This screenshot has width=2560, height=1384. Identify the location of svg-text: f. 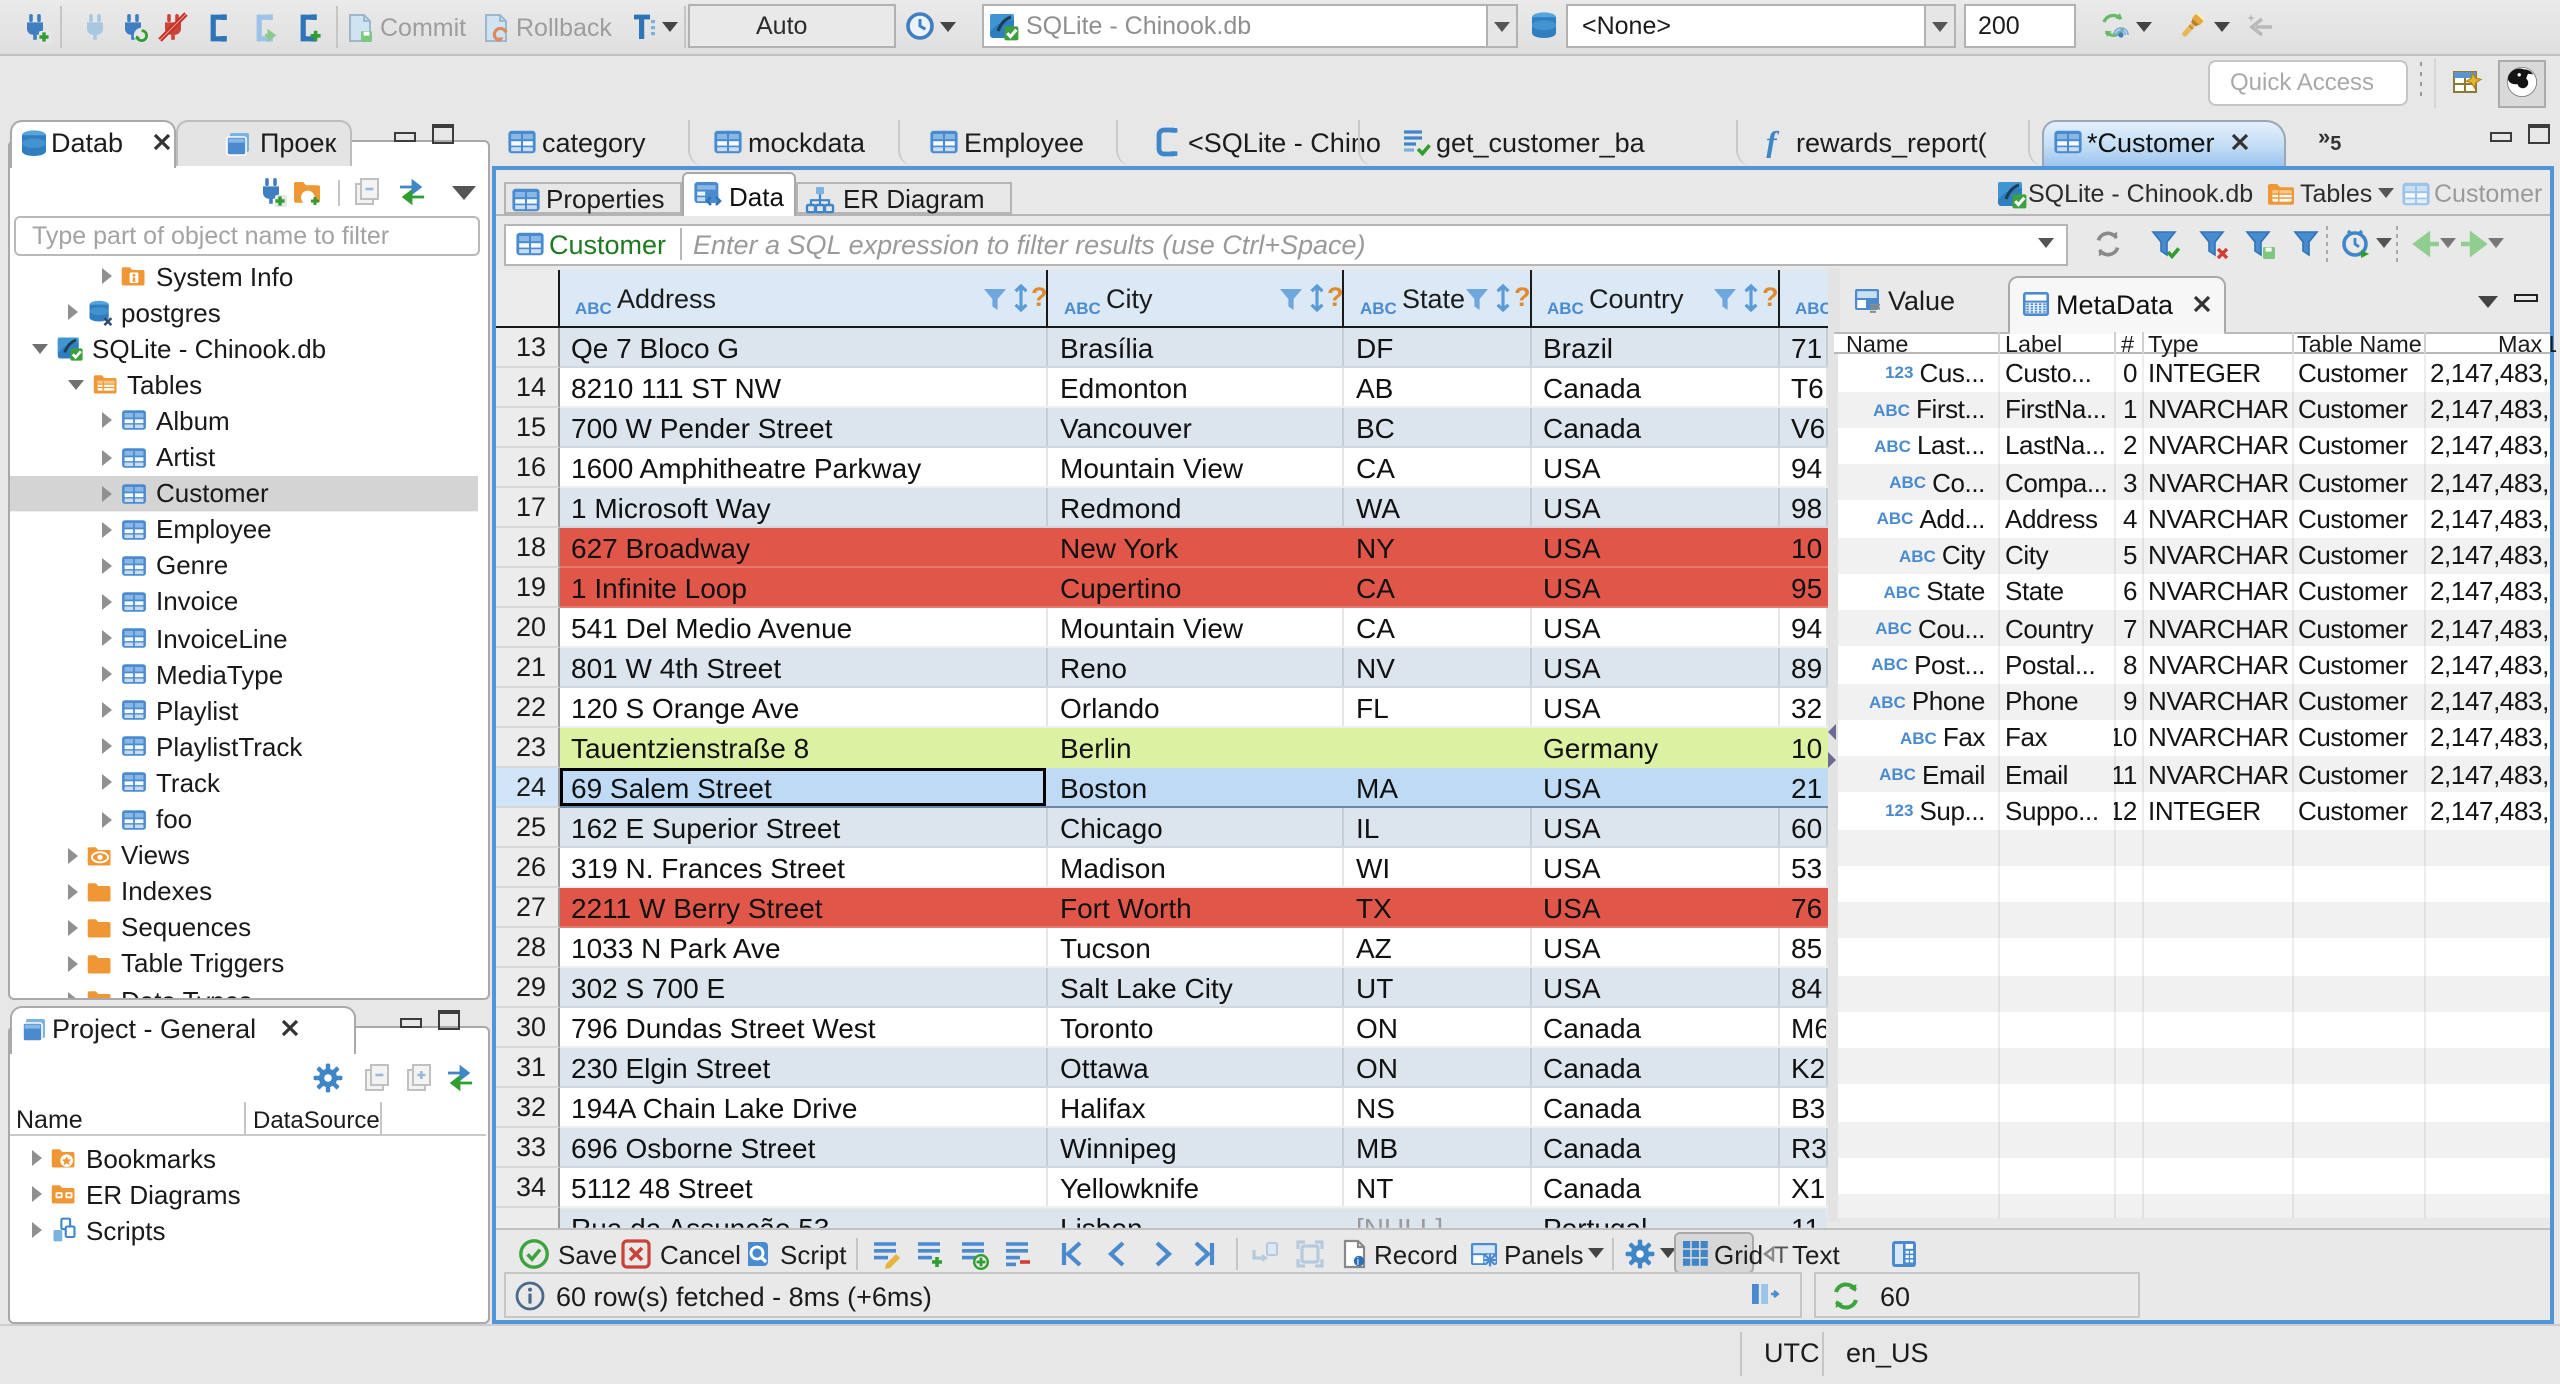
(1773, 142).